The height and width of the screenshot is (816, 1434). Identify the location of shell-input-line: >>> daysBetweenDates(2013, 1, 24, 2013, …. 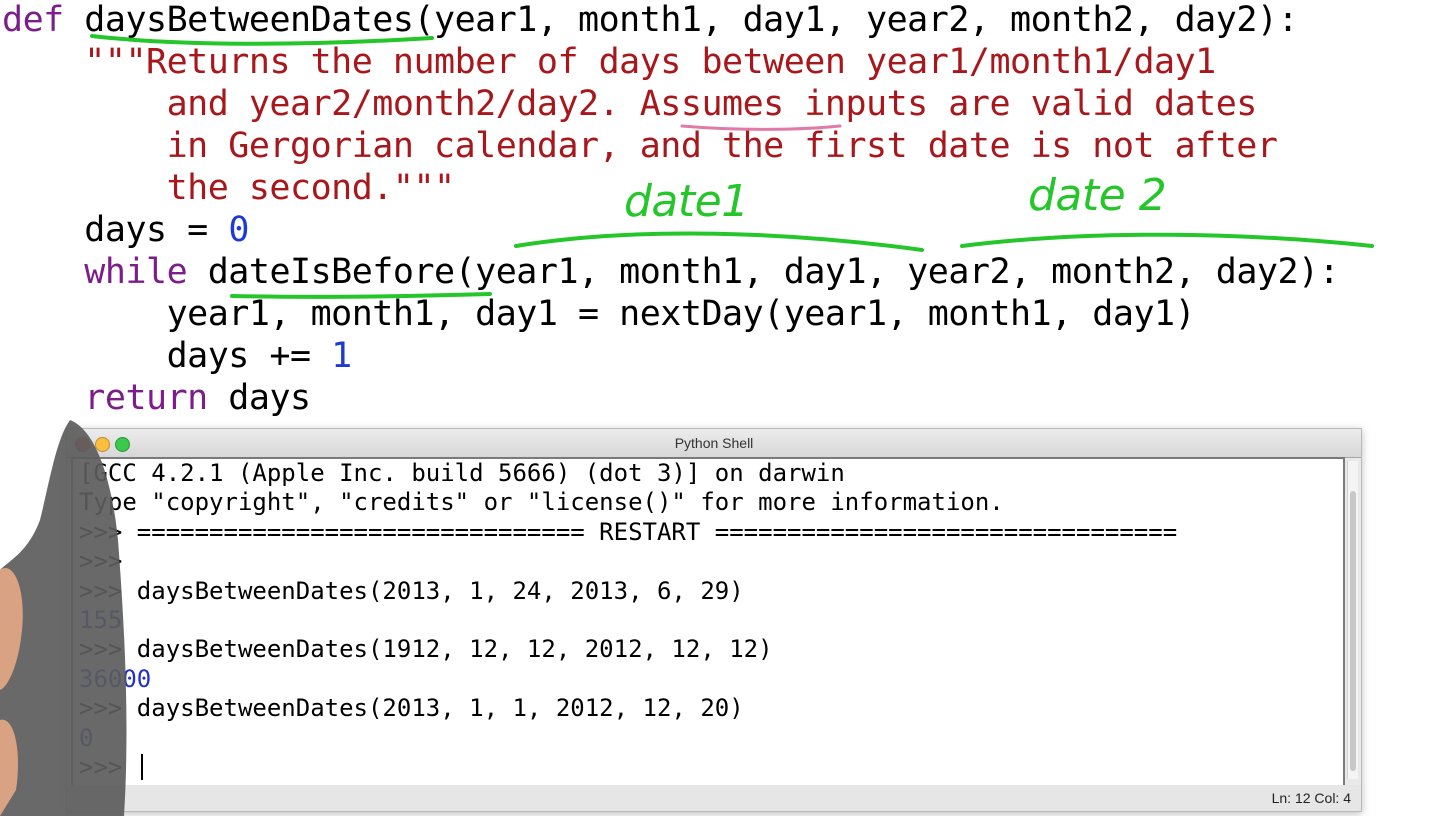
(411, 591).